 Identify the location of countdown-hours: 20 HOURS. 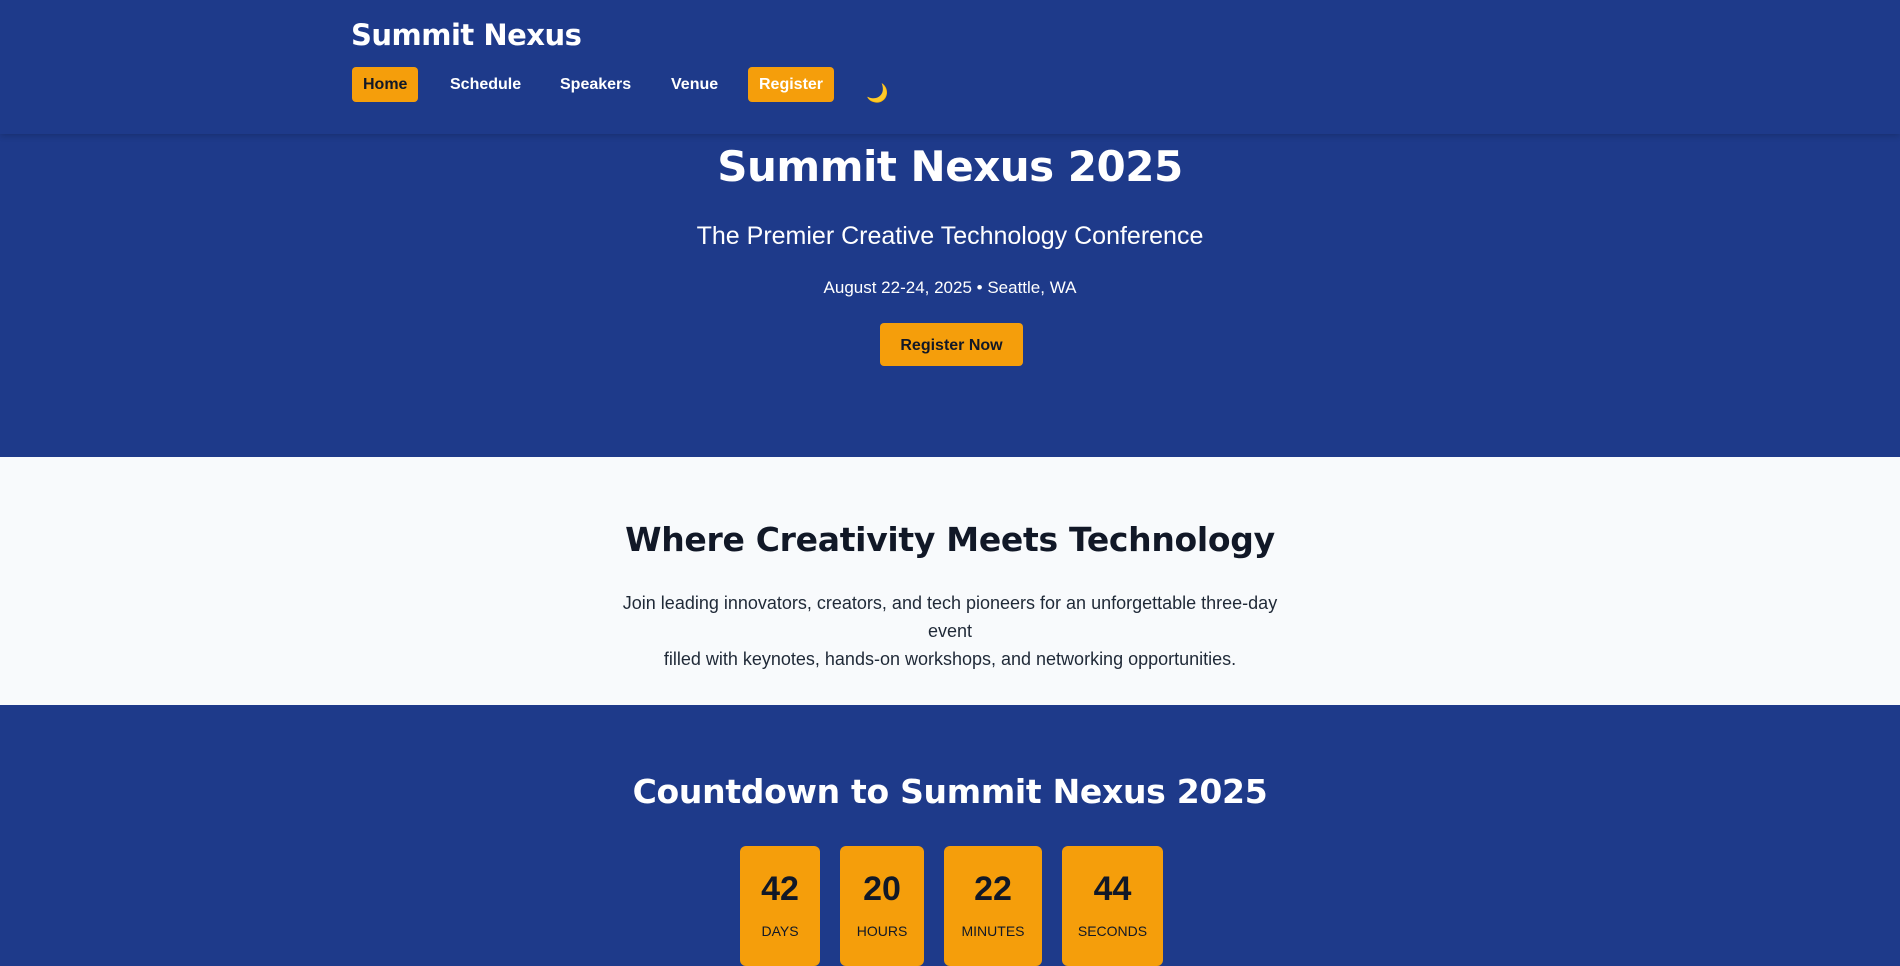
(882, 906).